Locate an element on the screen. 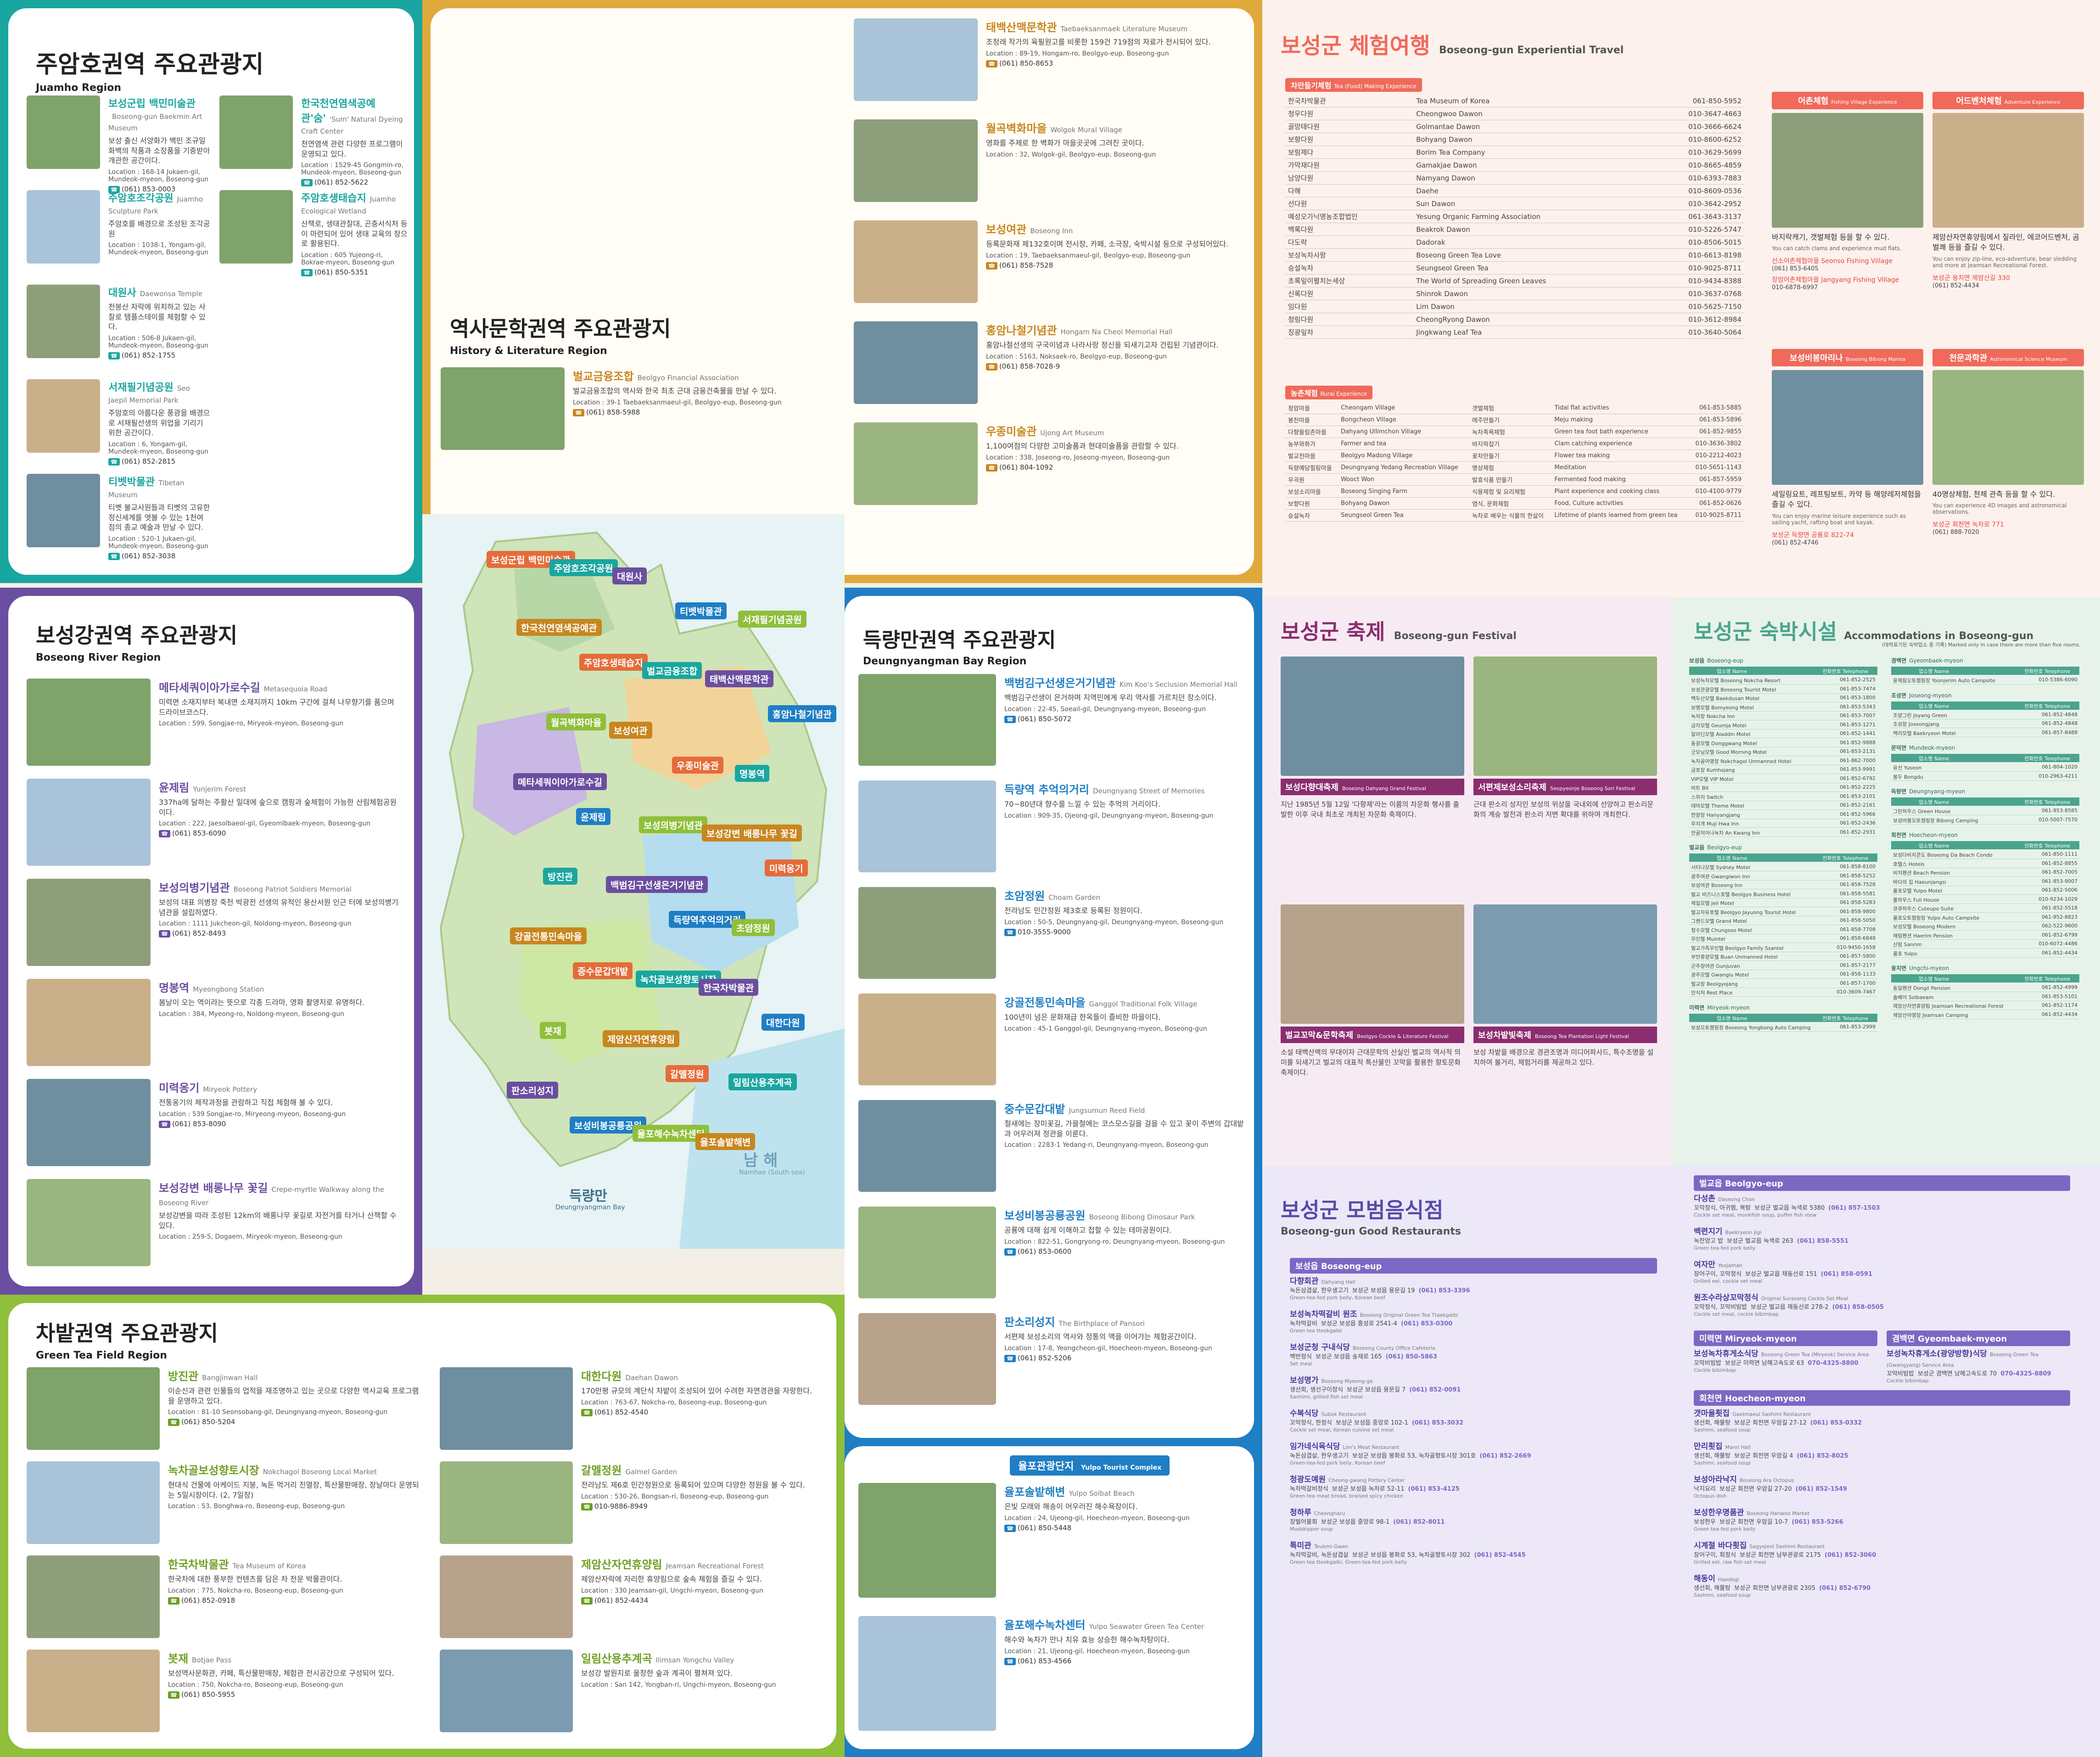 This screenshot has height=1757, width=2100. attraction-name-ko: 강골전통민속마을 is located at coordinates (1045, 1002).